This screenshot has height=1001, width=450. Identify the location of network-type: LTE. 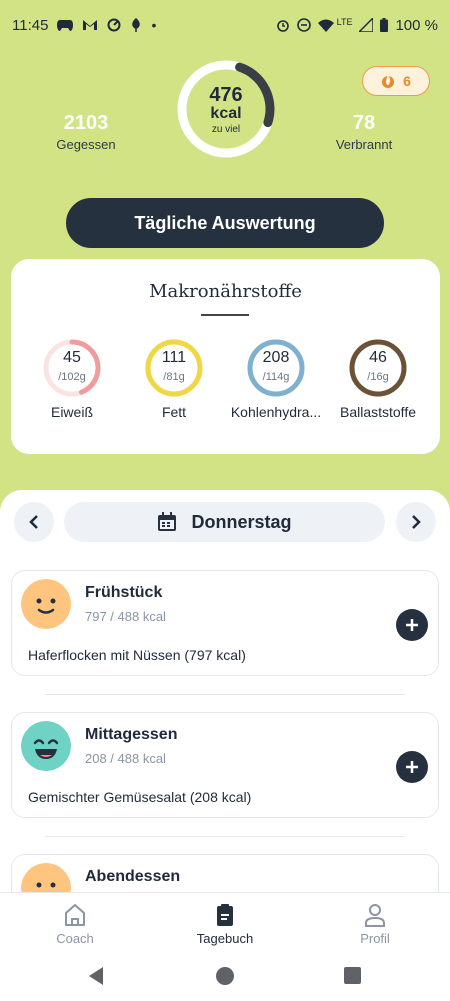
(344, 22).